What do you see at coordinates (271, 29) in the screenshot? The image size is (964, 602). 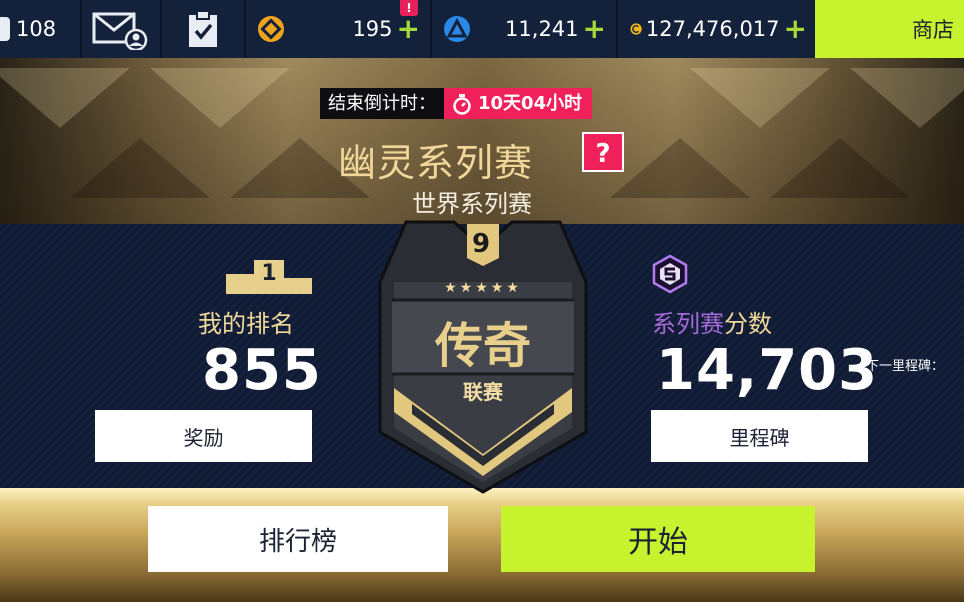 I see `token-icon` at bounding box center [271, 29].